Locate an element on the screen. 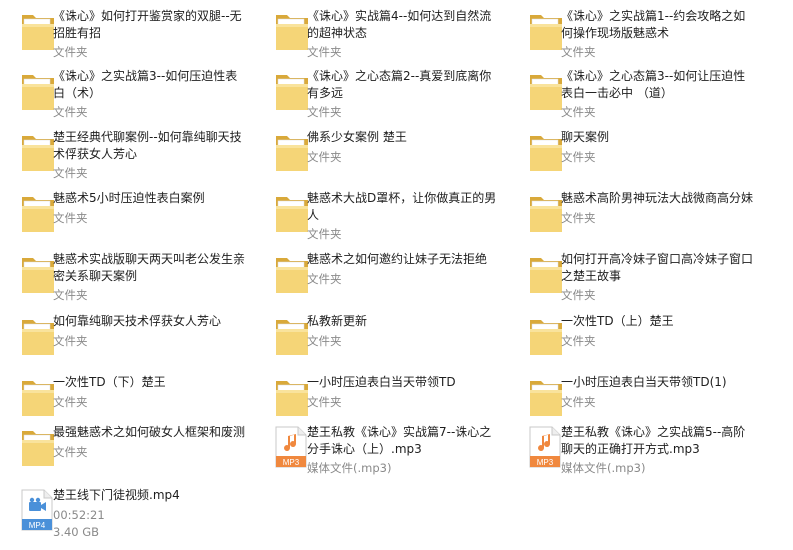  folder-item: 《诛心》如何打开鉴赏家的双腿--无招胜有招文件夹 is located at coordinates (125, 37).